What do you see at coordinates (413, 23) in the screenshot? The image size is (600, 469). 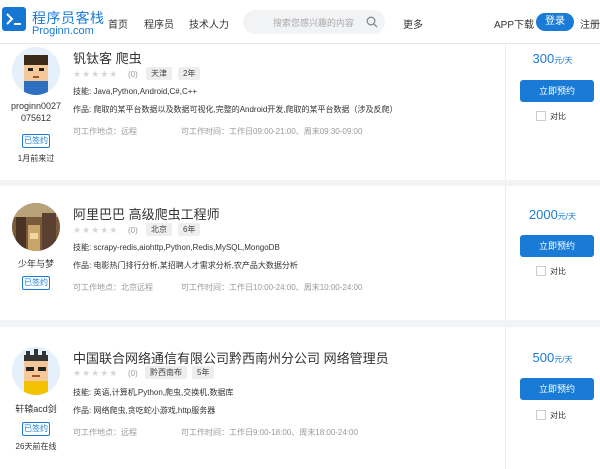 I see `nav-more: 更多` at bounding box center [413, 23].